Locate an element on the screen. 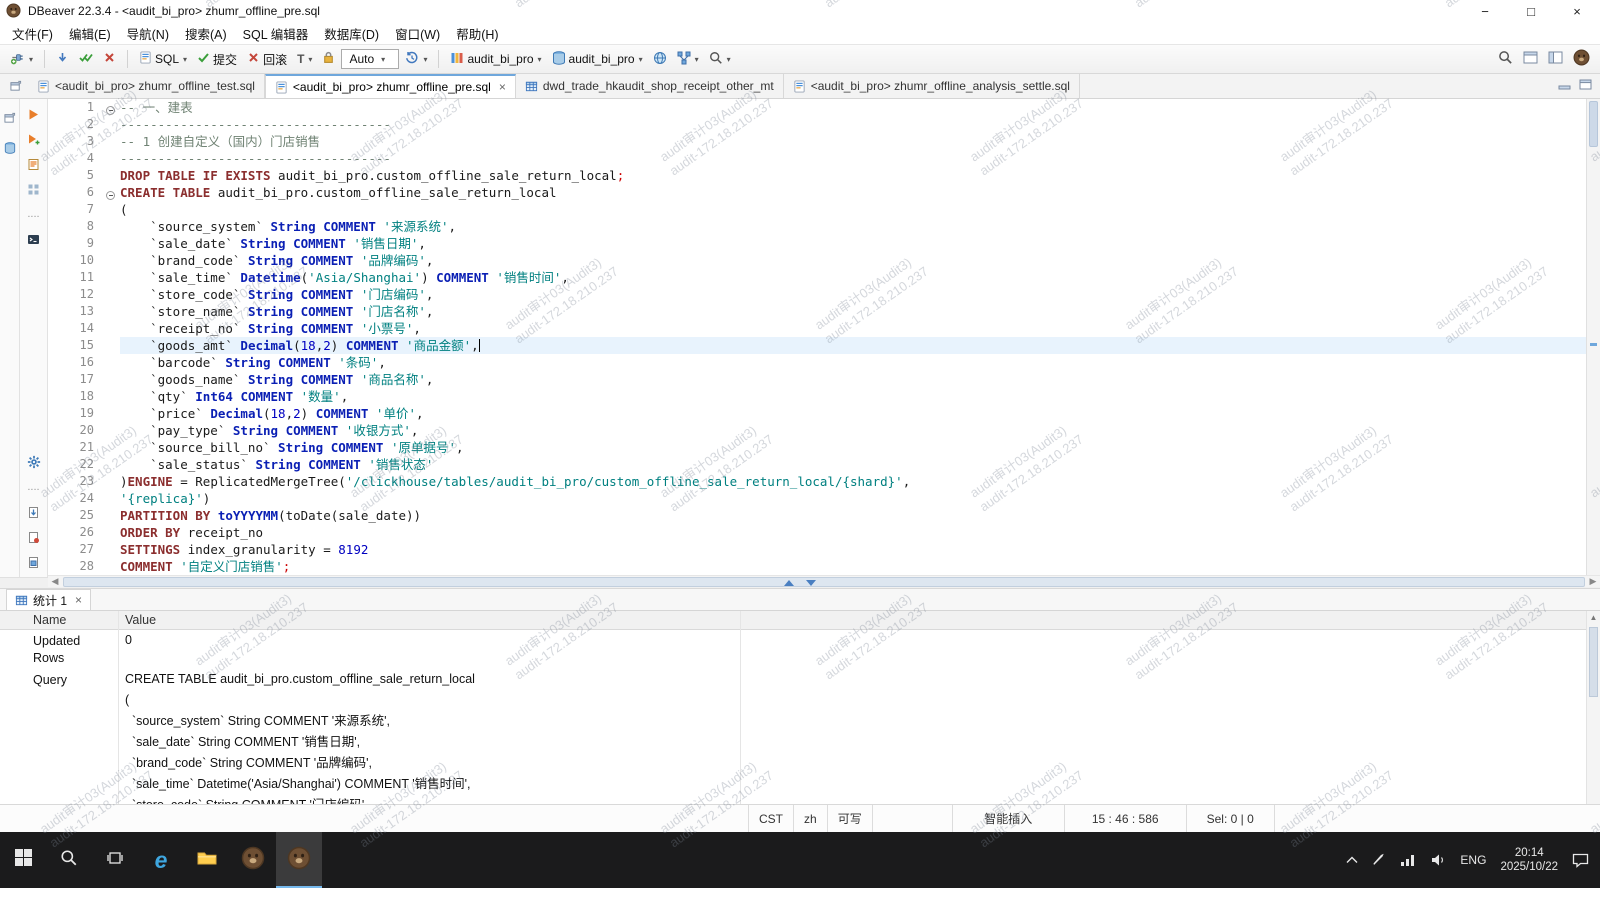 The height and width of the screenshot is (900, 1600). search-button: ▾ is located at coordinates (720, 59).